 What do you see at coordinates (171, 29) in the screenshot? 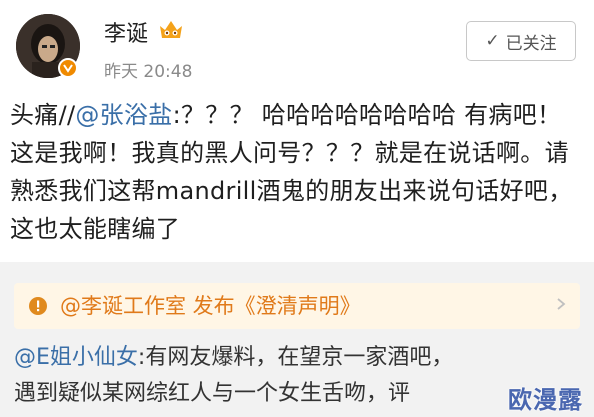
I see `crown-icon` at bounding box center [171, 29].